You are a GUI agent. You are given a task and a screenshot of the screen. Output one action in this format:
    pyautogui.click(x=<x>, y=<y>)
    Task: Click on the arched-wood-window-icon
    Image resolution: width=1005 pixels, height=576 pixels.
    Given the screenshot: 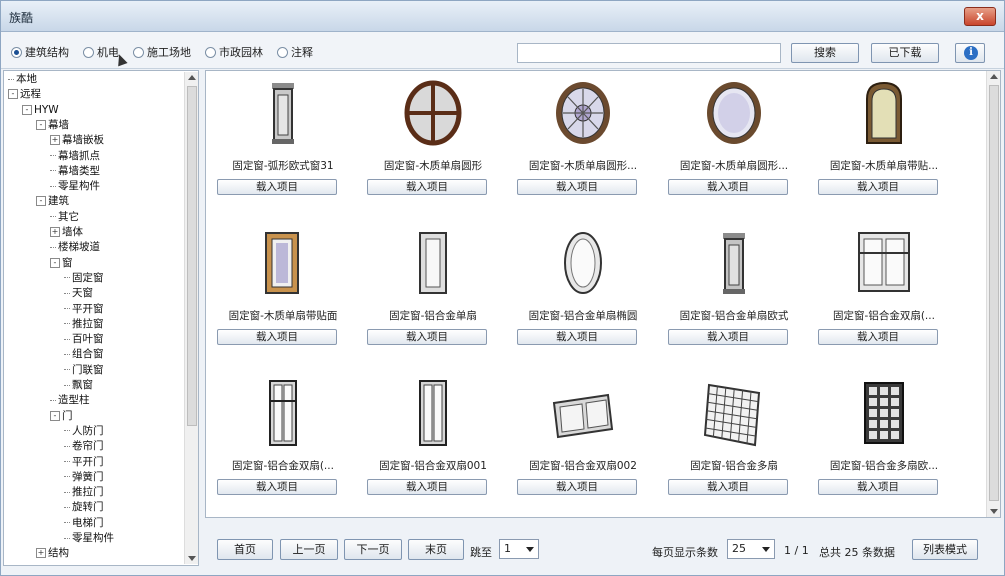 What is the action you would take?
    pyautogui.click(x=884, y=113)
    